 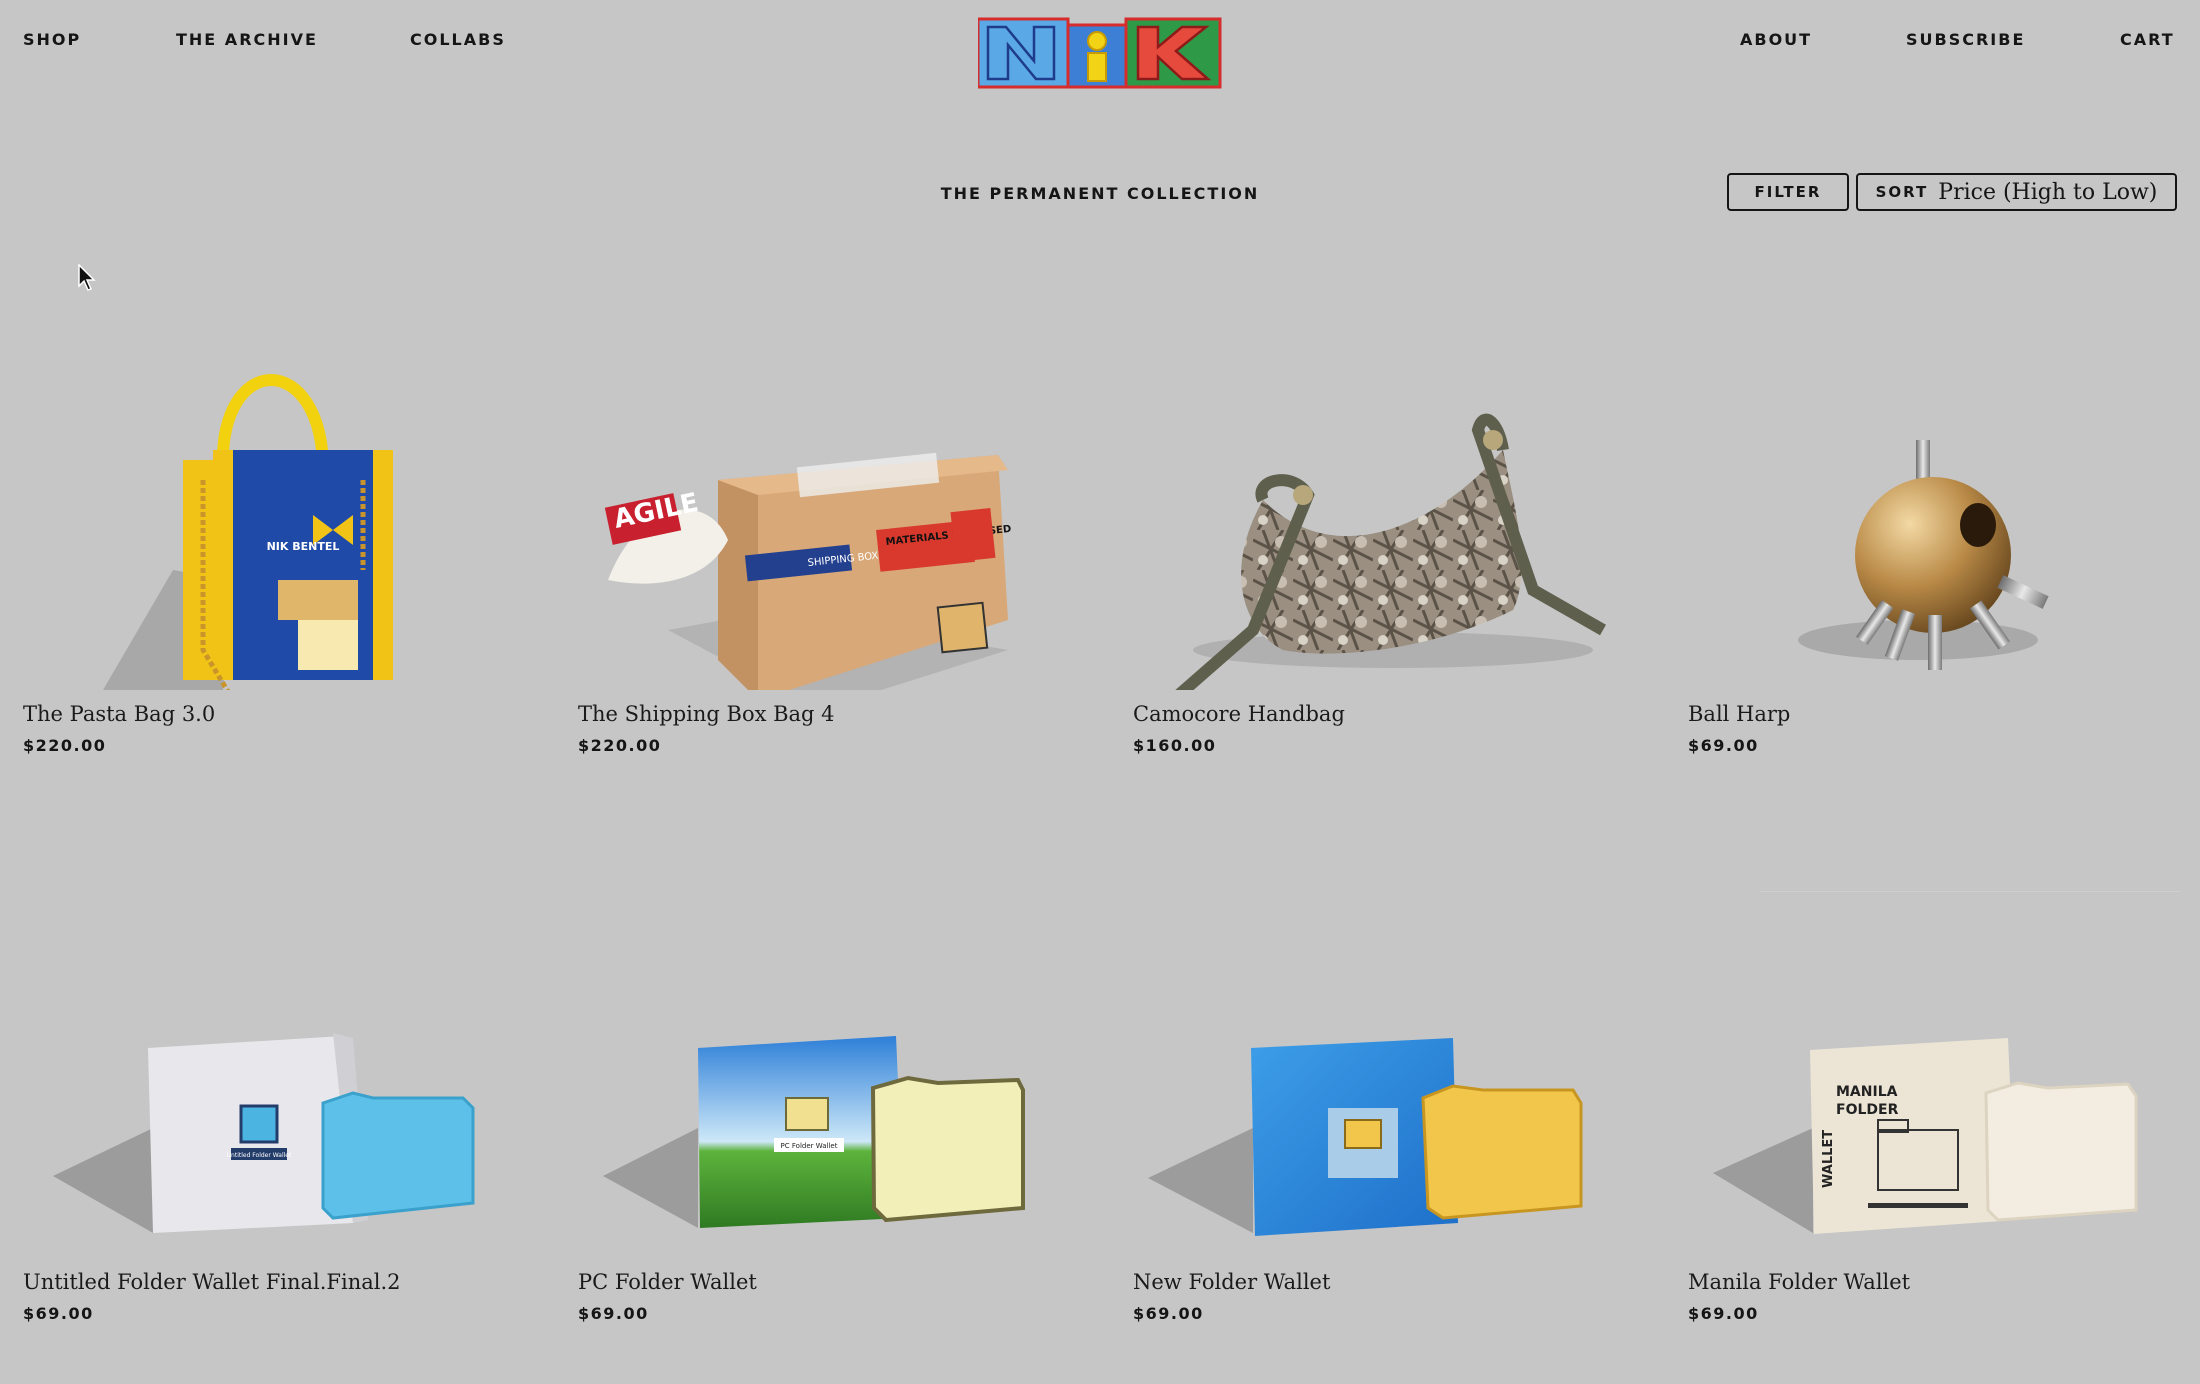 What do you see at coordinates (1239, 714) in the screenshot?
I see `product-name: Camocore Handbag` at bounding box center [1239, 714].